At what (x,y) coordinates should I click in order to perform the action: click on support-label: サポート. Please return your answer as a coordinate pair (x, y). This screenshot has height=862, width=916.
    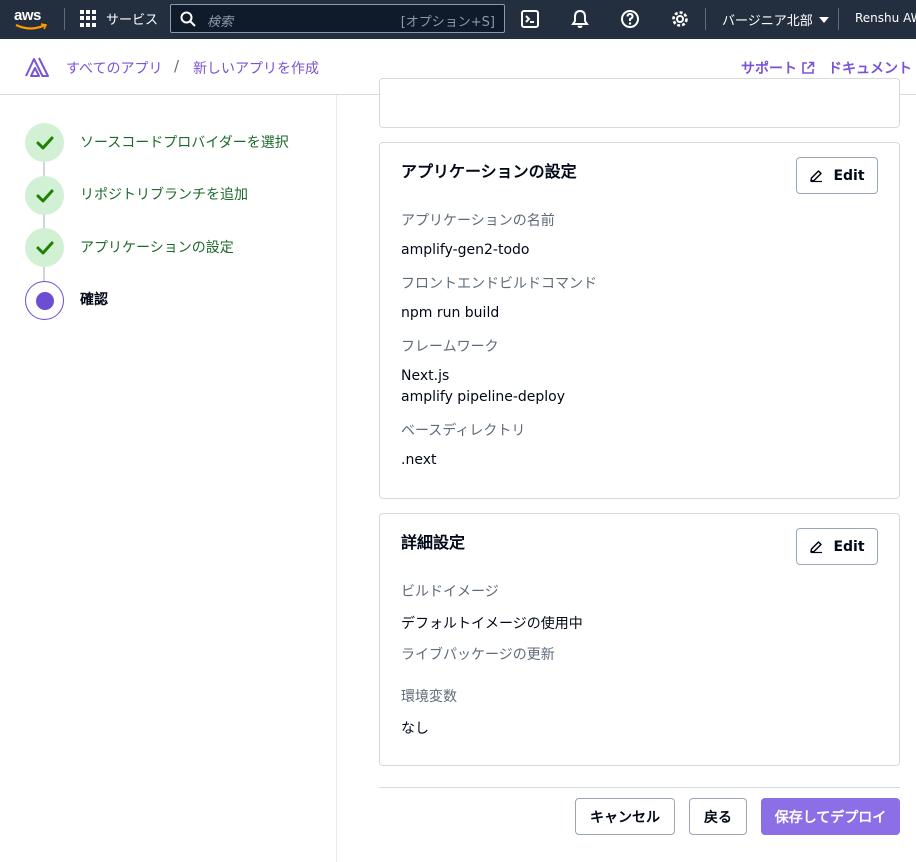
    Looking at the image, I should click on (769, 69).